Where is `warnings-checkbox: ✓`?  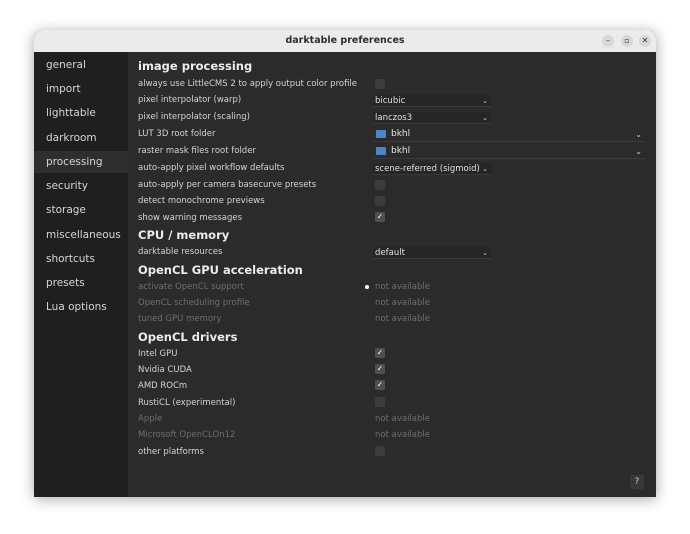 warnings-checkbox: ✓ is located at coordinates (380, 217).